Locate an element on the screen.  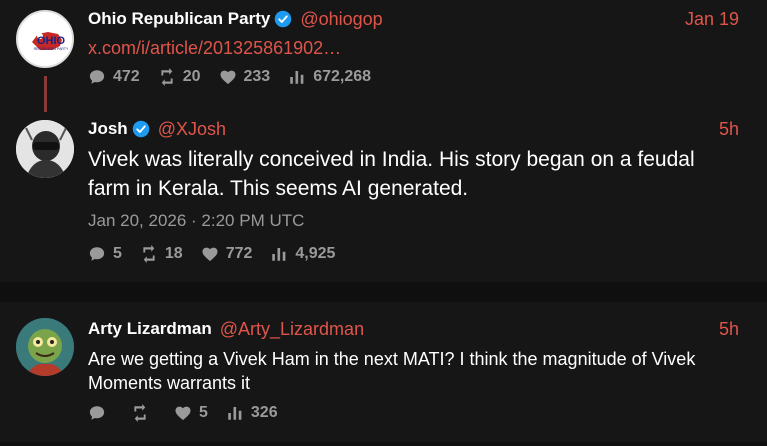
view-count: 672,268 is located at coordinates (342, 76).